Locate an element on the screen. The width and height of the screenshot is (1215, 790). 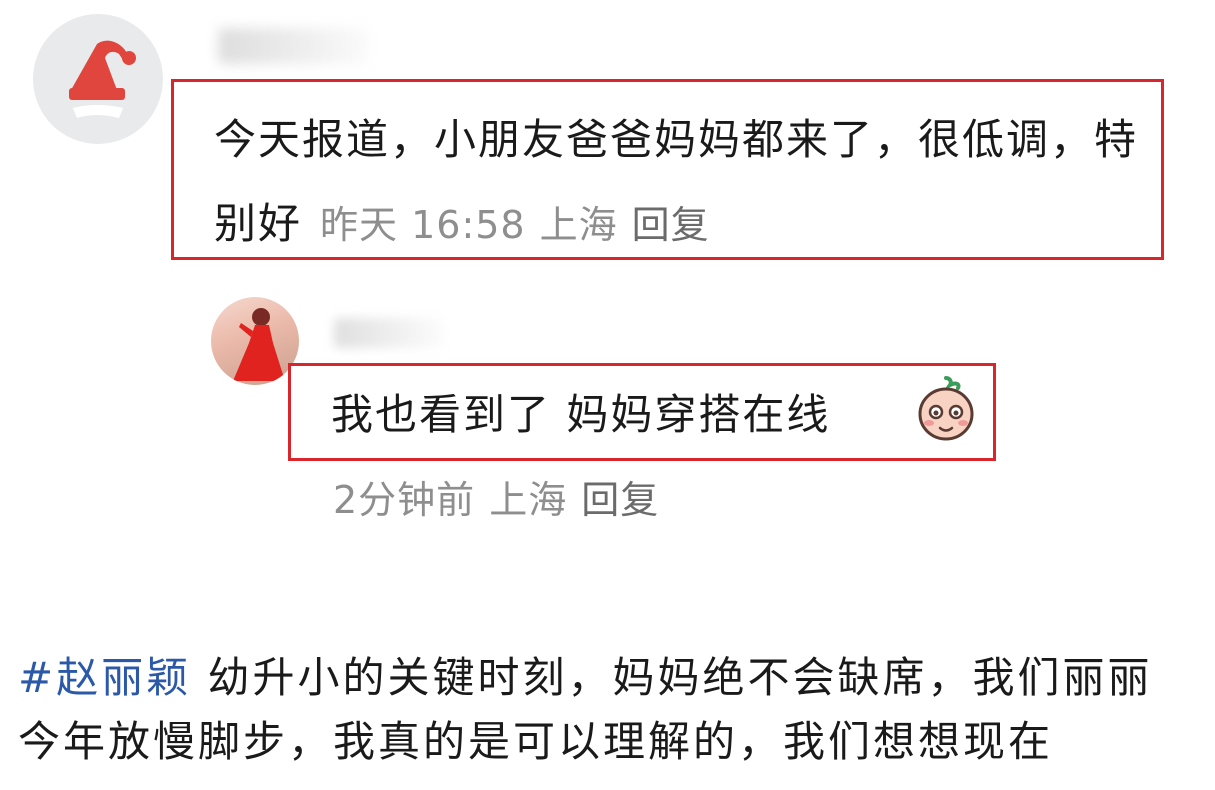
hashtag-link: #赵丽颖 is located at coordinates (104, 677).